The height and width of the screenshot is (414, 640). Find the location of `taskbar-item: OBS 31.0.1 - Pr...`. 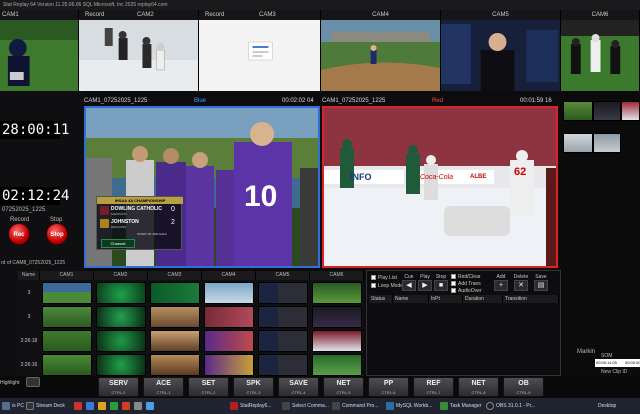

taskbar-item: OBS 31.0.1 - Pr... is located at coordinates (510, 406).